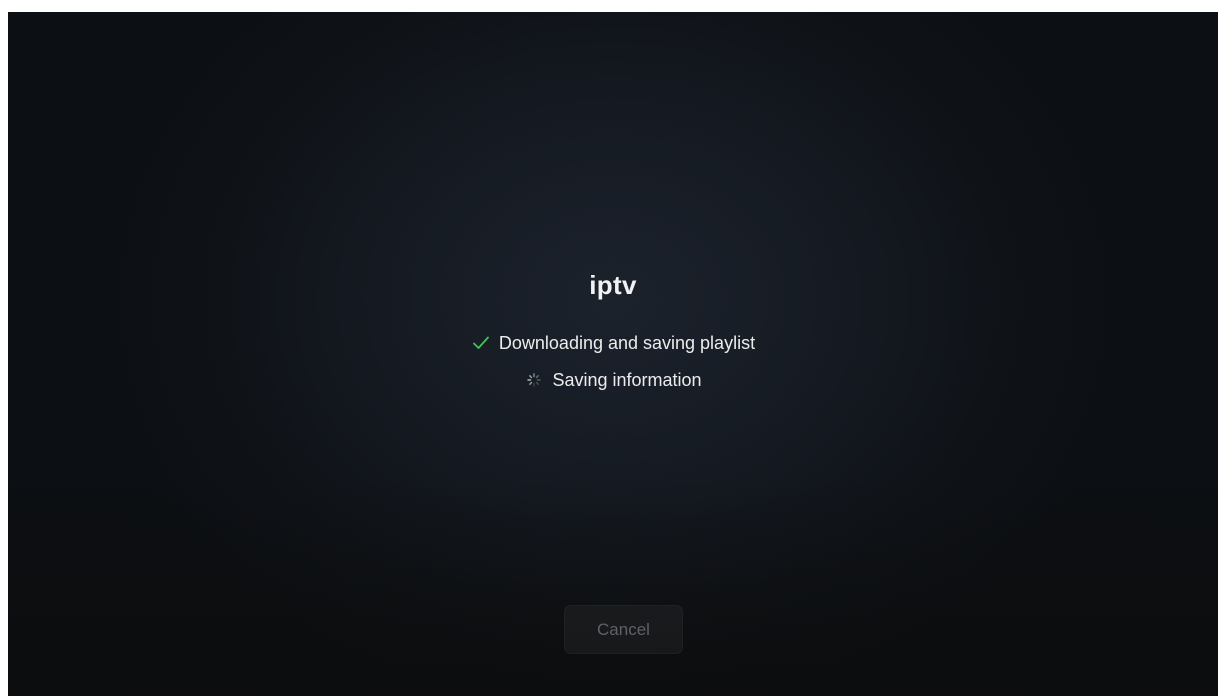 This screenshot has height=696, width=1226. Describe the element at coordinates (627, 379) in the screenshot. I see `step-label: Saving information` at that location.